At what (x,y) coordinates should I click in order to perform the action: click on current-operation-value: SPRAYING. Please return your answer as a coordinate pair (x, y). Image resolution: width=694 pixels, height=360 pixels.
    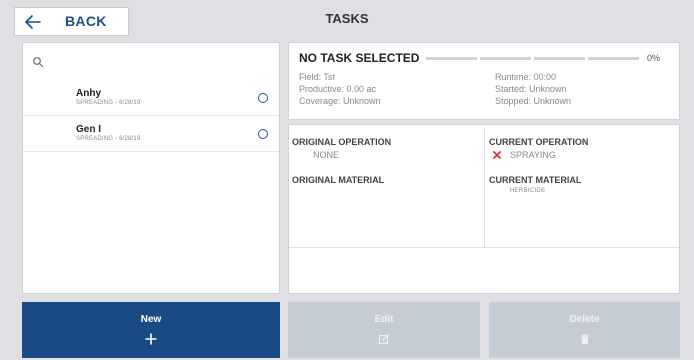
    Looking at the image, I should click on (533, 155).